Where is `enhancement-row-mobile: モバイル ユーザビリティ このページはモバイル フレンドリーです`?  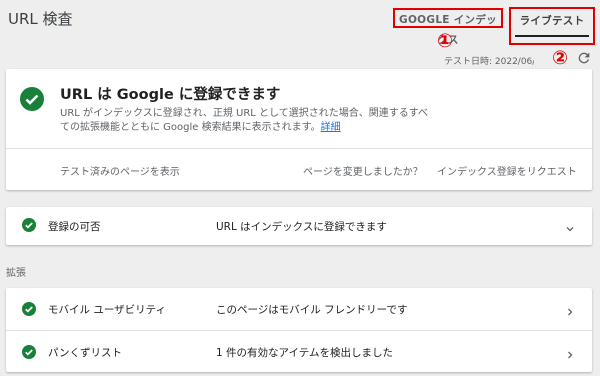 enhancement-row-mobile: モバイル ユーザビリティ このページはモバイル フレンドリーです is located at coordinates (299, 309).